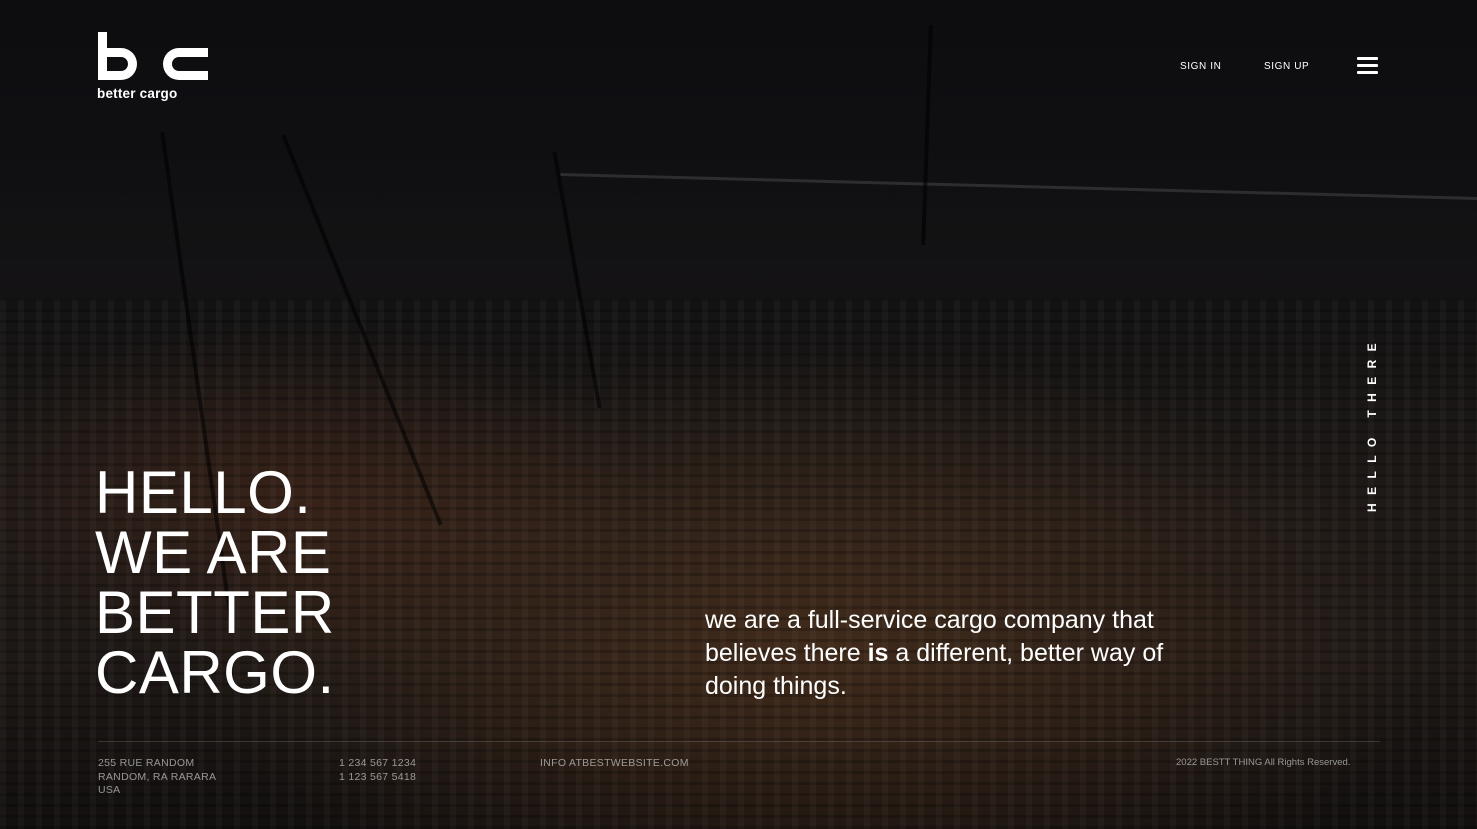 The width and height of the screenshot is (1477, 829). Describe the element at coordinates (614, 764) in the screenshot. I see `footer-email: INFO ATBESTWEBSITE.COM` at that location.